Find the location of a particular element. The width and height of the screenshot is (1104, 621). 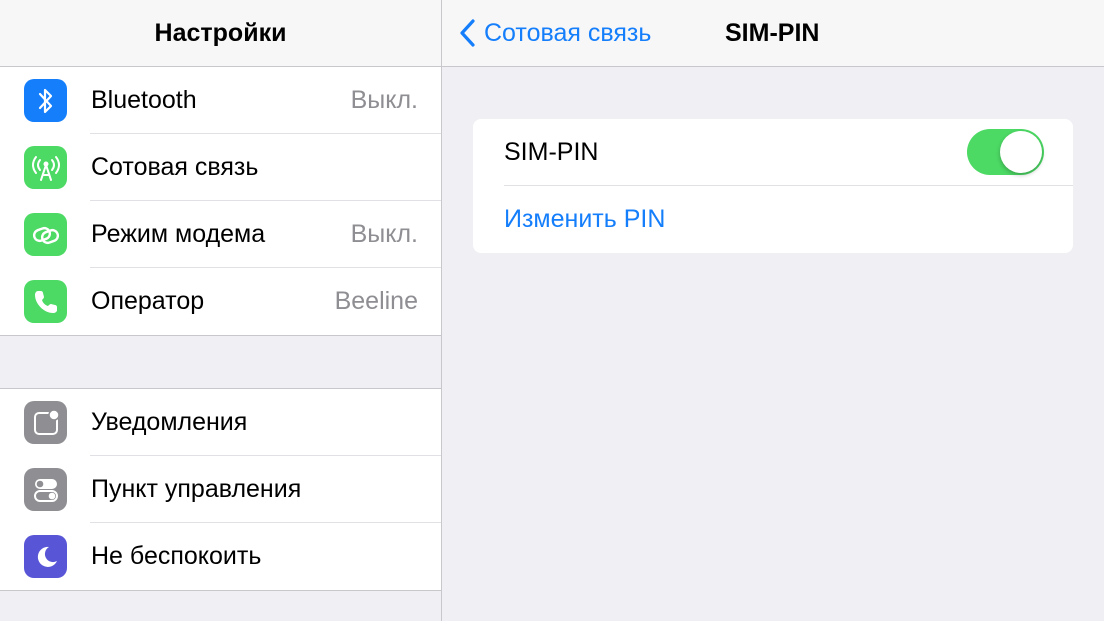

page-title: SIM-PIN is located at coordinates (772, 32).